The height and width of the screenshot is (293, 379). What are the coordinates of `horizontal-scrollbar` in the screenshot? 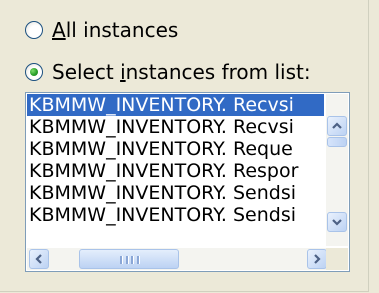 It's located at (187, 259).